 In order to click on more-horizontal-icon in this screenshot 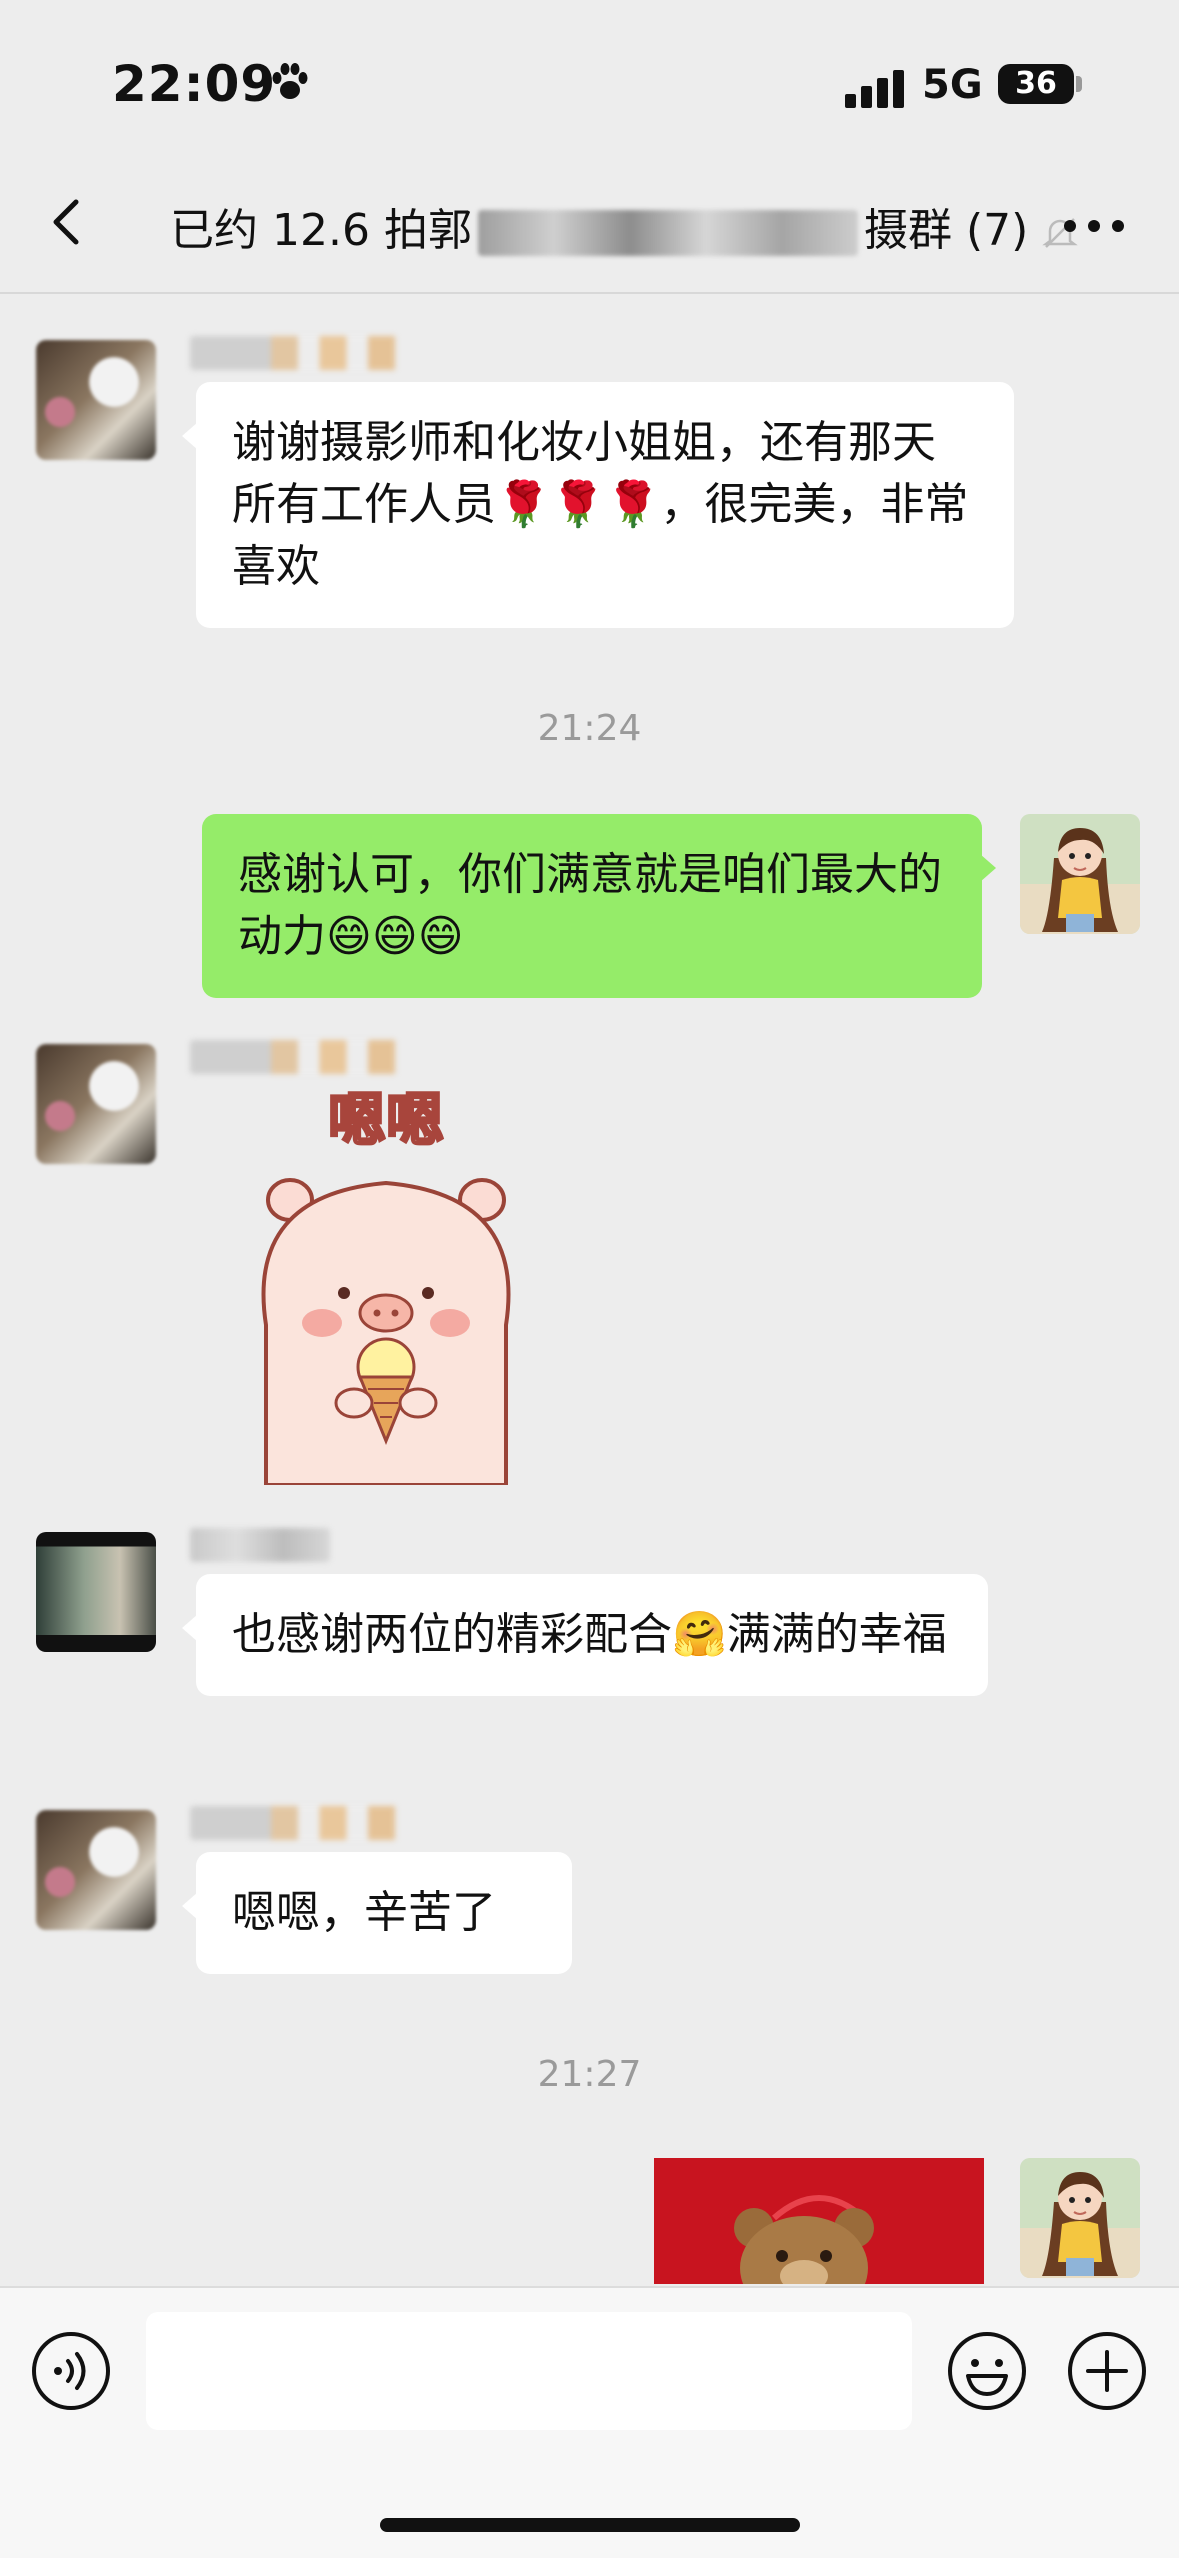, I will do `click(1094, 227)`.